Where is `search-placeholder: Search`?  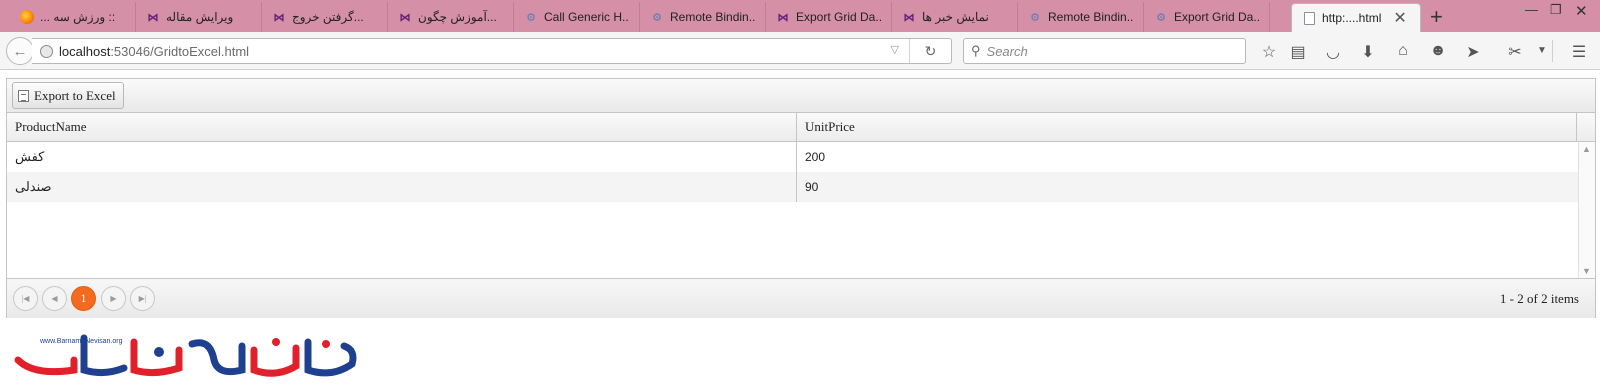
search-placeholder: Search is located at coordinates (1007, 51).